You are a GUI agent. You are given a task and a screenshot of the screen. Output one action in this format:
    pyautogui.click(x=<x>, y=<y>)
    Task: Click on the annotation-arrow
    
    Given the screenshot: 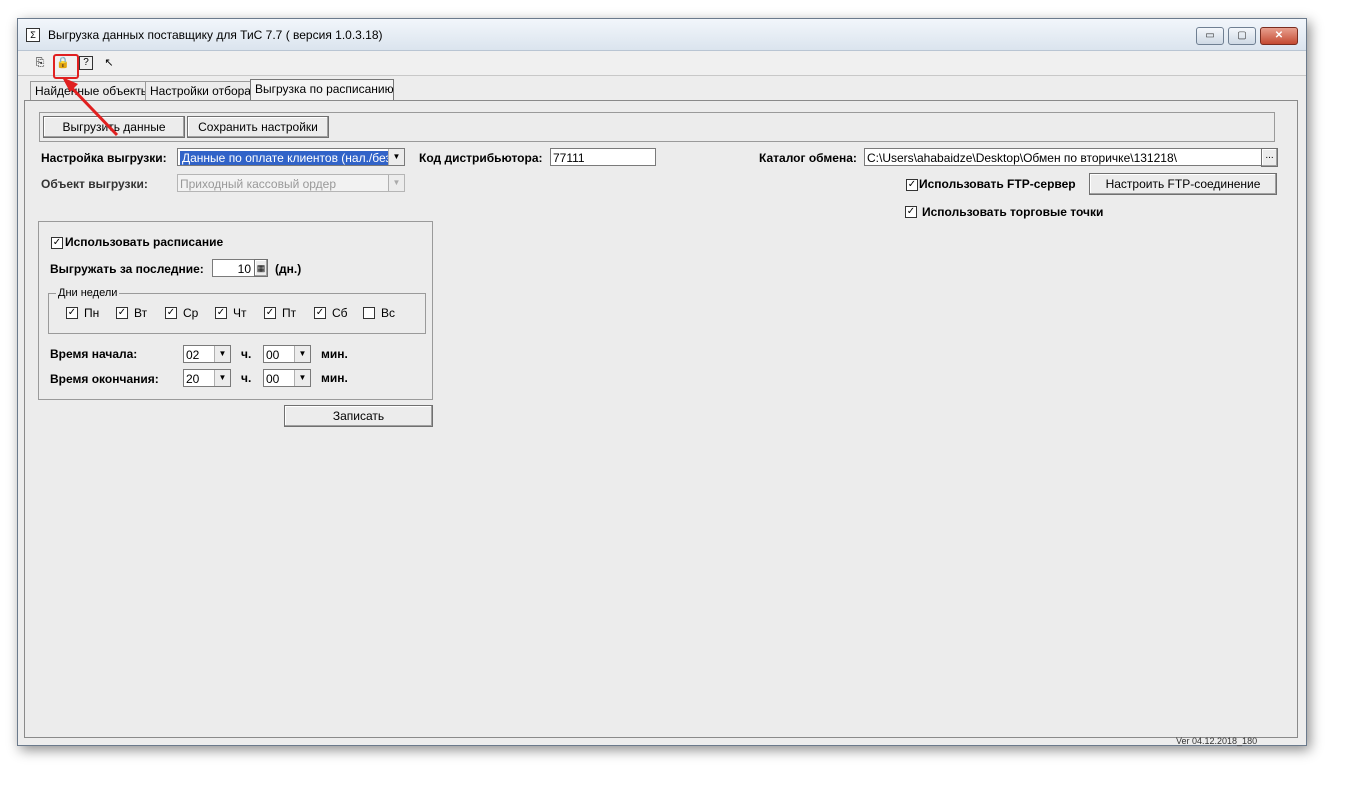 What is the action you would take?
    pyautogui.click(x=90, y=107)
    